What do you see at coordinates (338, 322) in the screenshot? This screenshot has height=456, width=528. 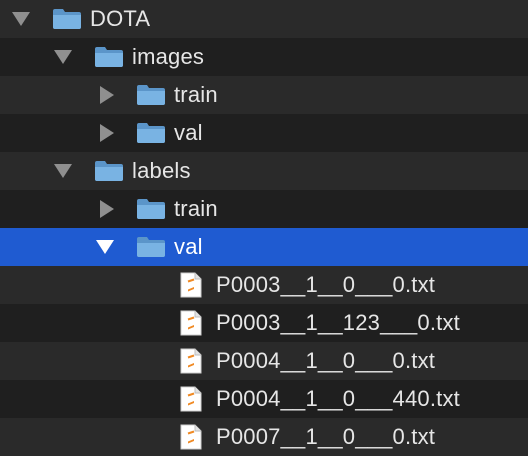 I see `file-label: P0003__1__123___0.txt` at bounding box center [338, 322].